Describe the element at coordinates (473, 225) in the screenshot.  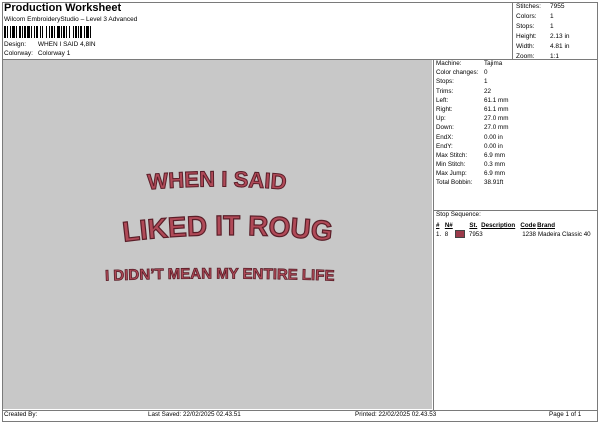
I see `col-stitches: St.` at that location.